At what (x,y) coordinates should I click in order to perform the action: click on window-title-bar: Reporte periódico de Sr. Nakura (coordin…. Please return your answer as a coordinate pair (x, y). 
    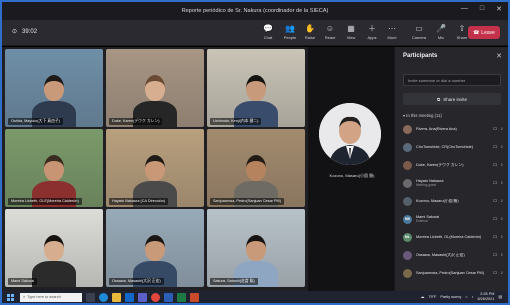
    Looking at the image, I should click on (255, 11).